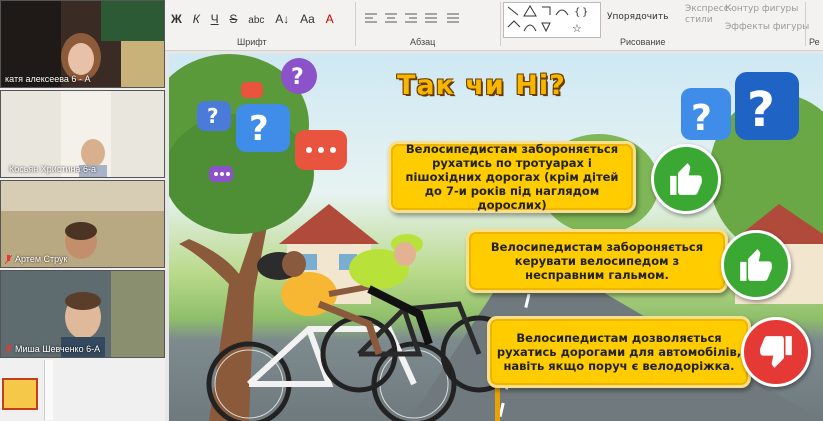  What do you see at coordinates (708, 15) in the screenshot?
I see `express-styles-button: Экспресс-стили` at bounding box center [708, 15].